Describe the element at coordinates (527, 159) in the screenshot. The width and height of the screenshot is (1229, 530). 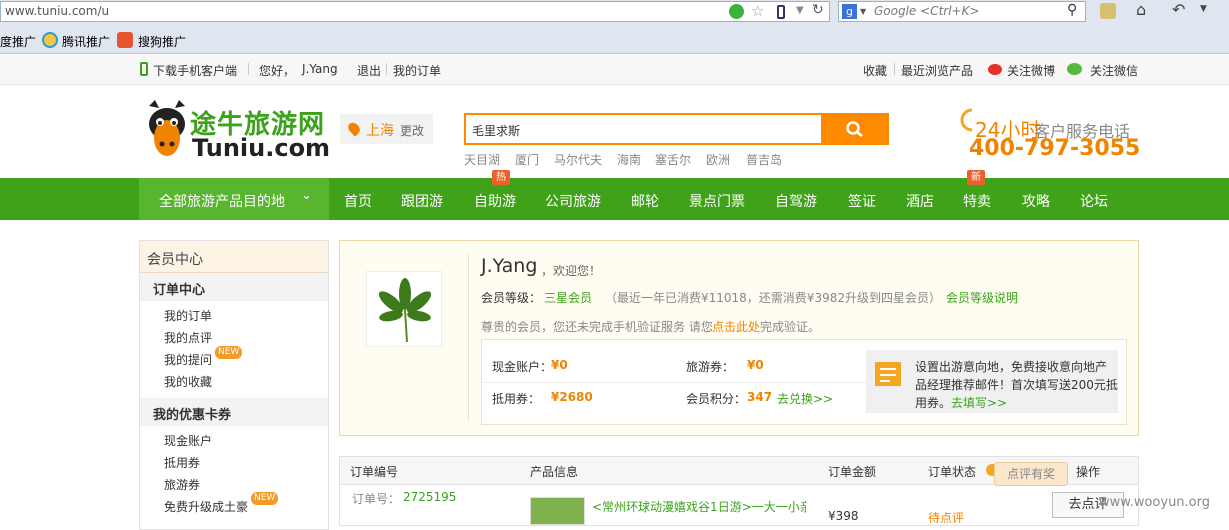
I see `hot-word: 厦门` at that location.